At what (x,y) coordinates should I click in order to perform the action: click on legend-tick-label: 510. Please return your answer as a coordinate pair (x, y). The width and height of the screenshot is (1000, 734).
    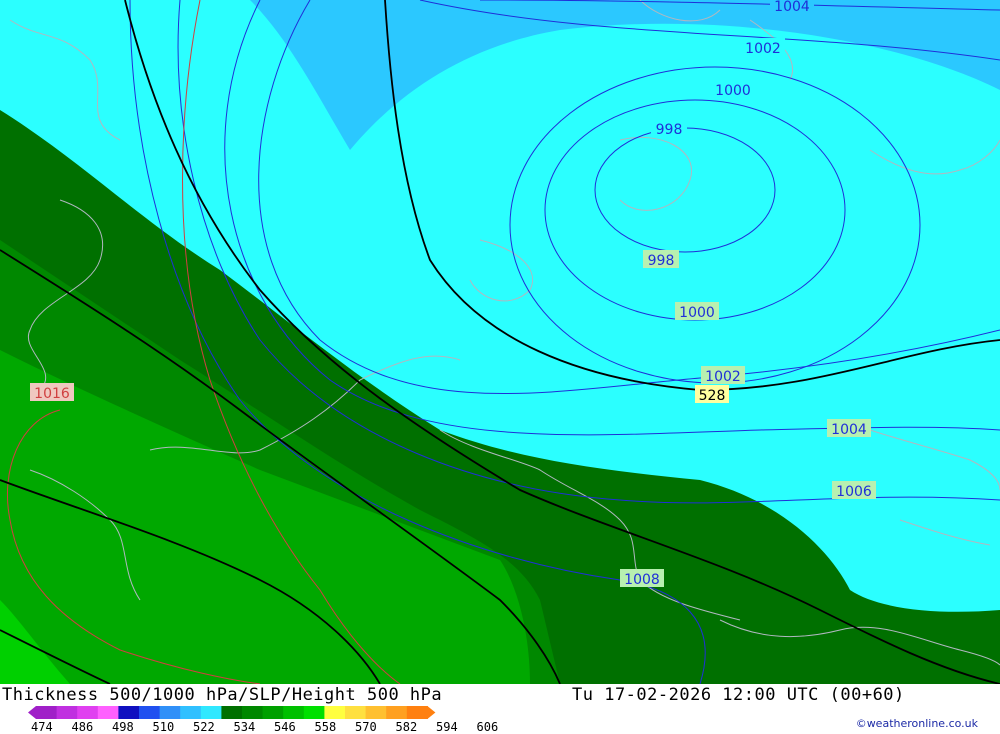
    Looking at the image, I should click on (163, 727).